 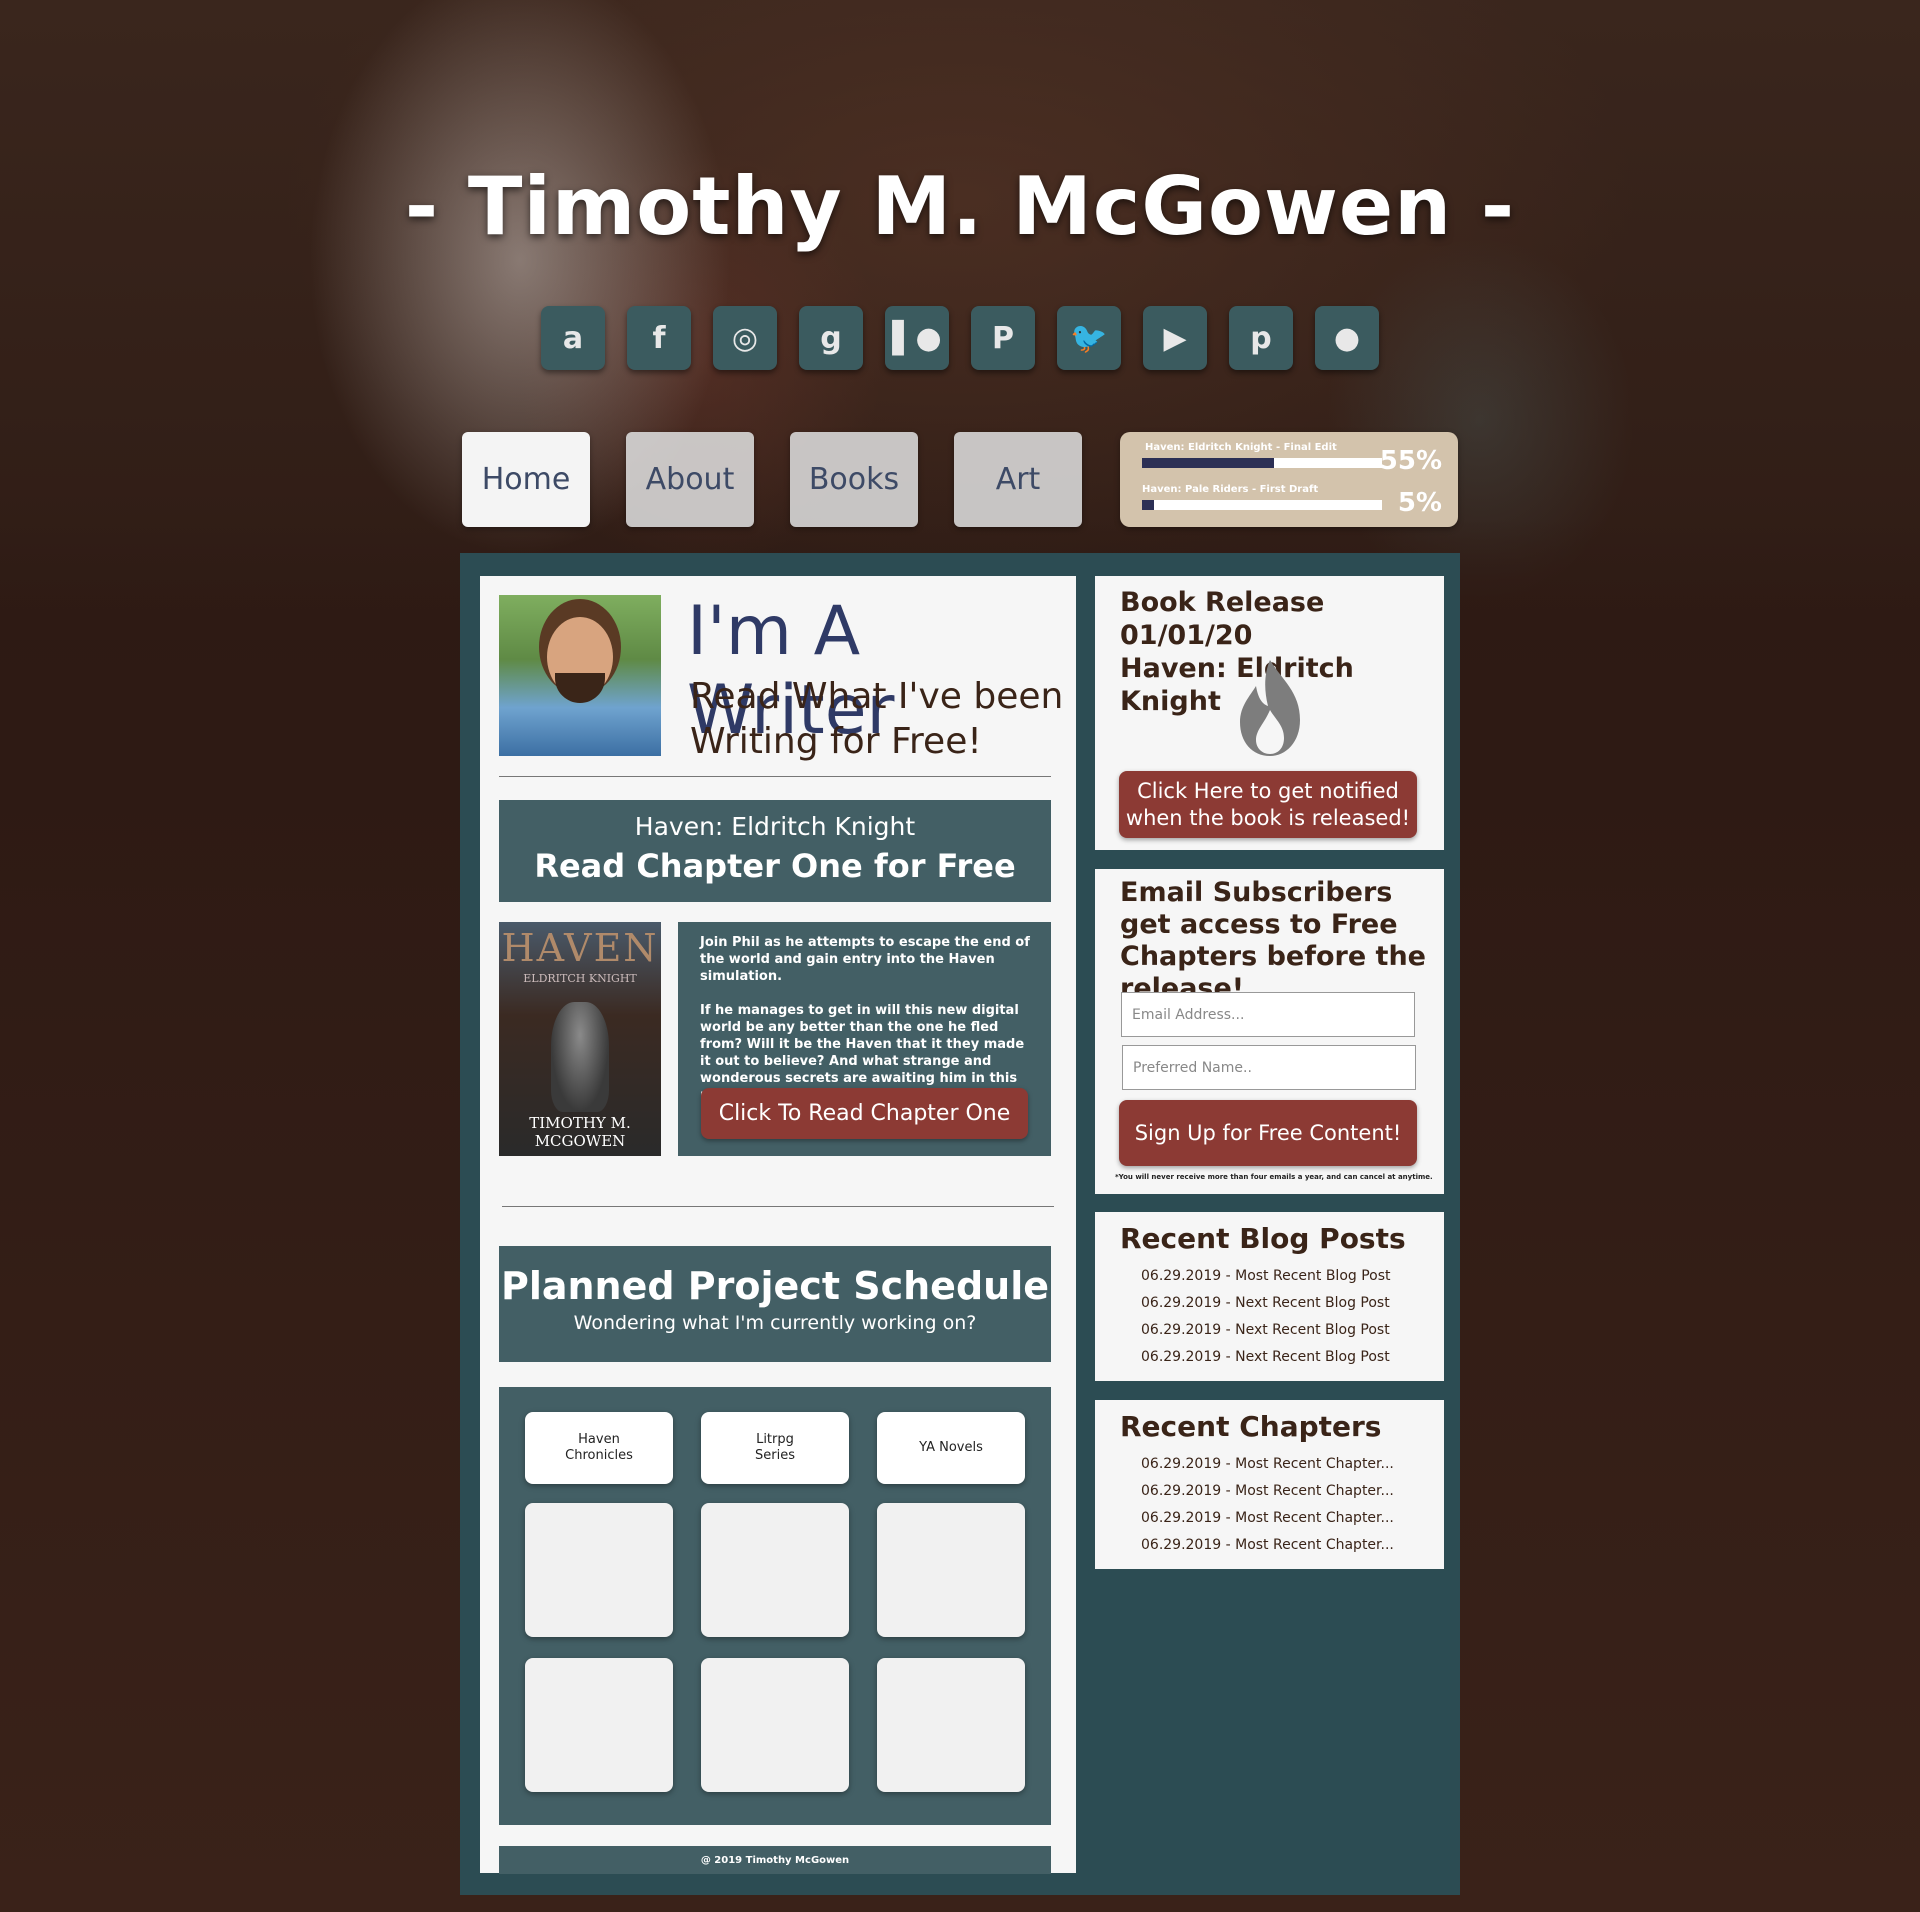 I want to click on nav-books: Books, so click(x=854, y=479).